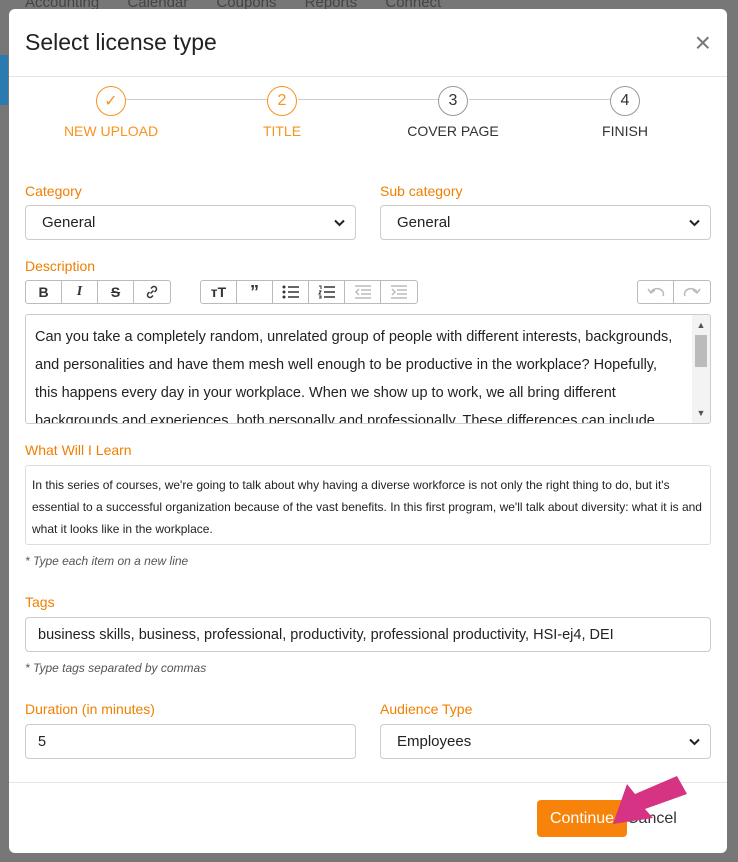 The width and height of the screenshot is (738, 862). Describe the element at coordinates (111, 101) in the screenshot. I see `check-icon: ✓` at that location.